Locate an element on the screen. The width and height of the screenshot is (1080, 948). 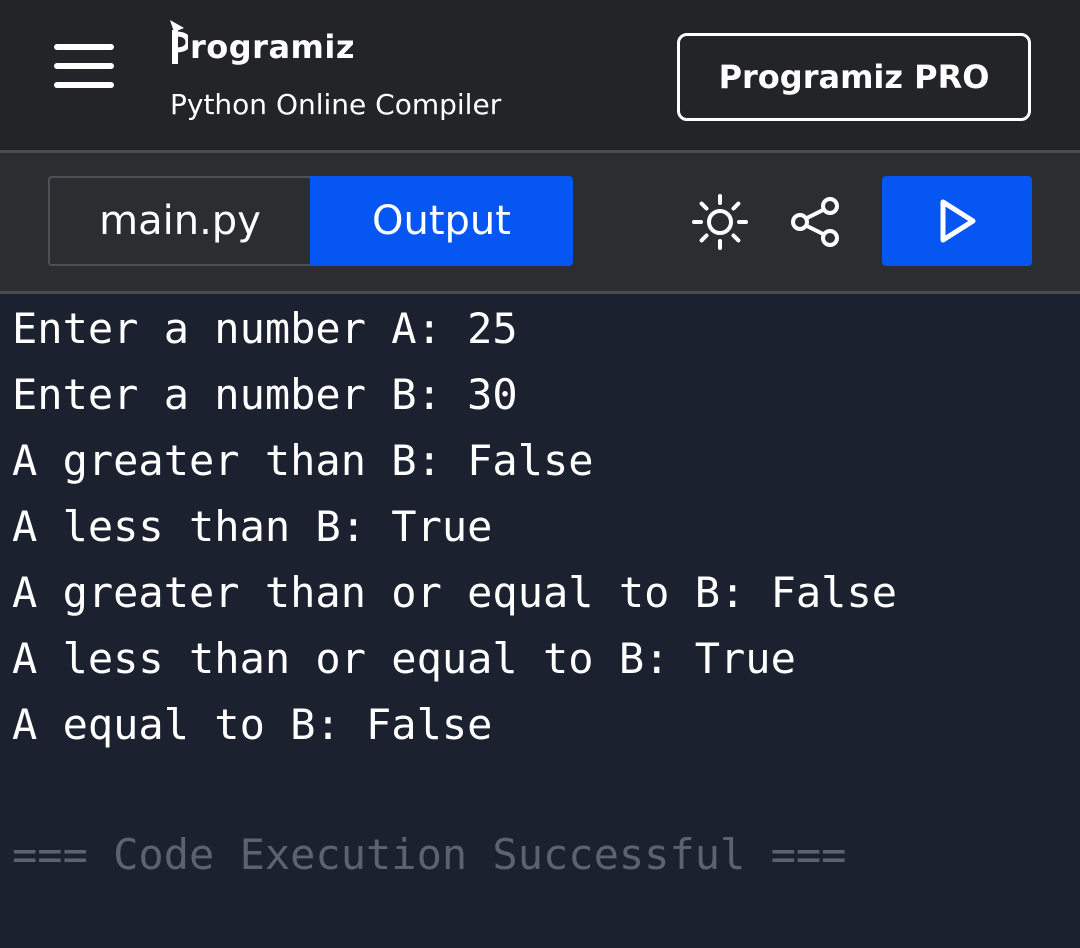
theme-toggle-sun-icon is located at coordinates (720, 222).